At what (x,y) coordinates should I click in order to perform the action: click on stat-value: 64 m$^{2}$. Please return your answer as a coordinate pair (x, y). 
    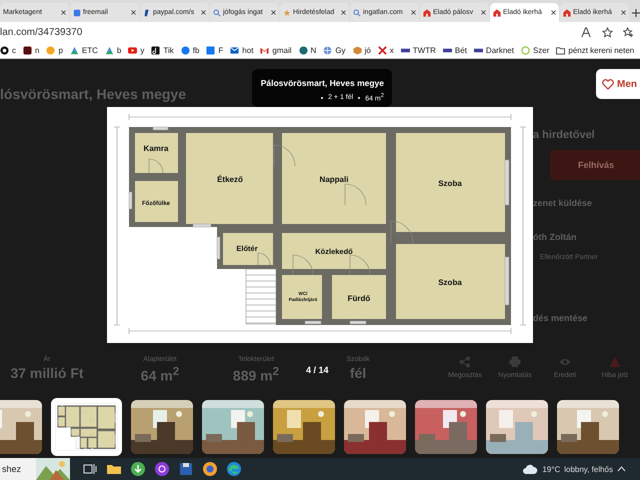
    Looking at the image, I should click on (160, 374).